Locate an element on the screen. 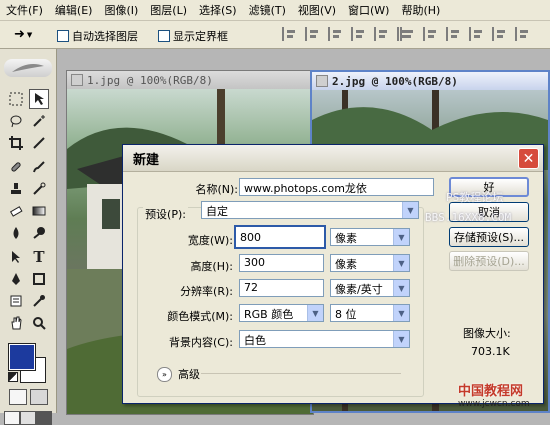 The height and width of the screenshot is (425, 550). path-selection-tool-icon is located at coordinates (16, 257).